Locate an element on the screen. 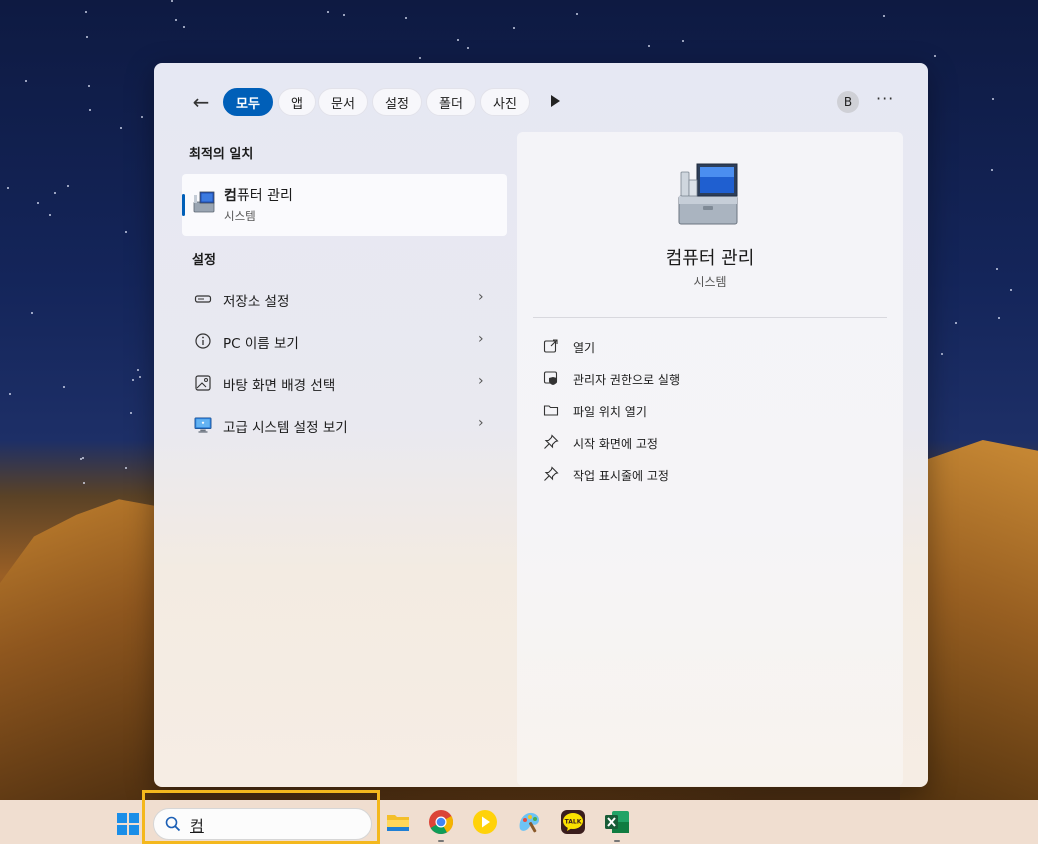 Image resolution: width=1038 pixels, height=844 pixels. action-open: 열기 is located at coordinates (708, 347).